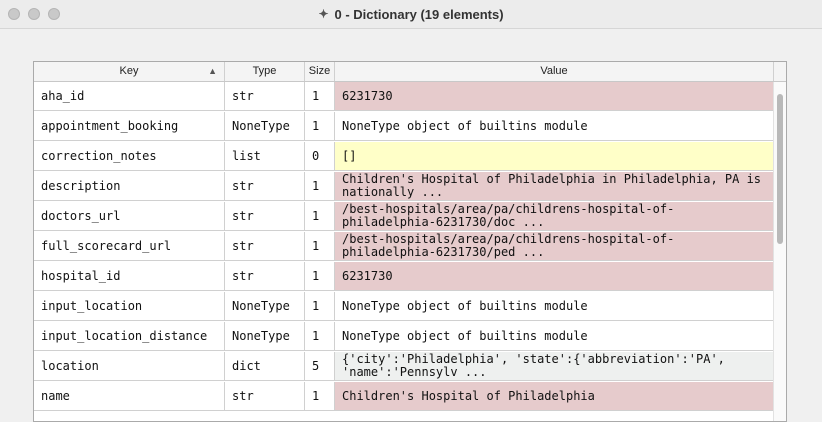  I want to click on sort-ascending-icon: ▲, so click(212, 71).